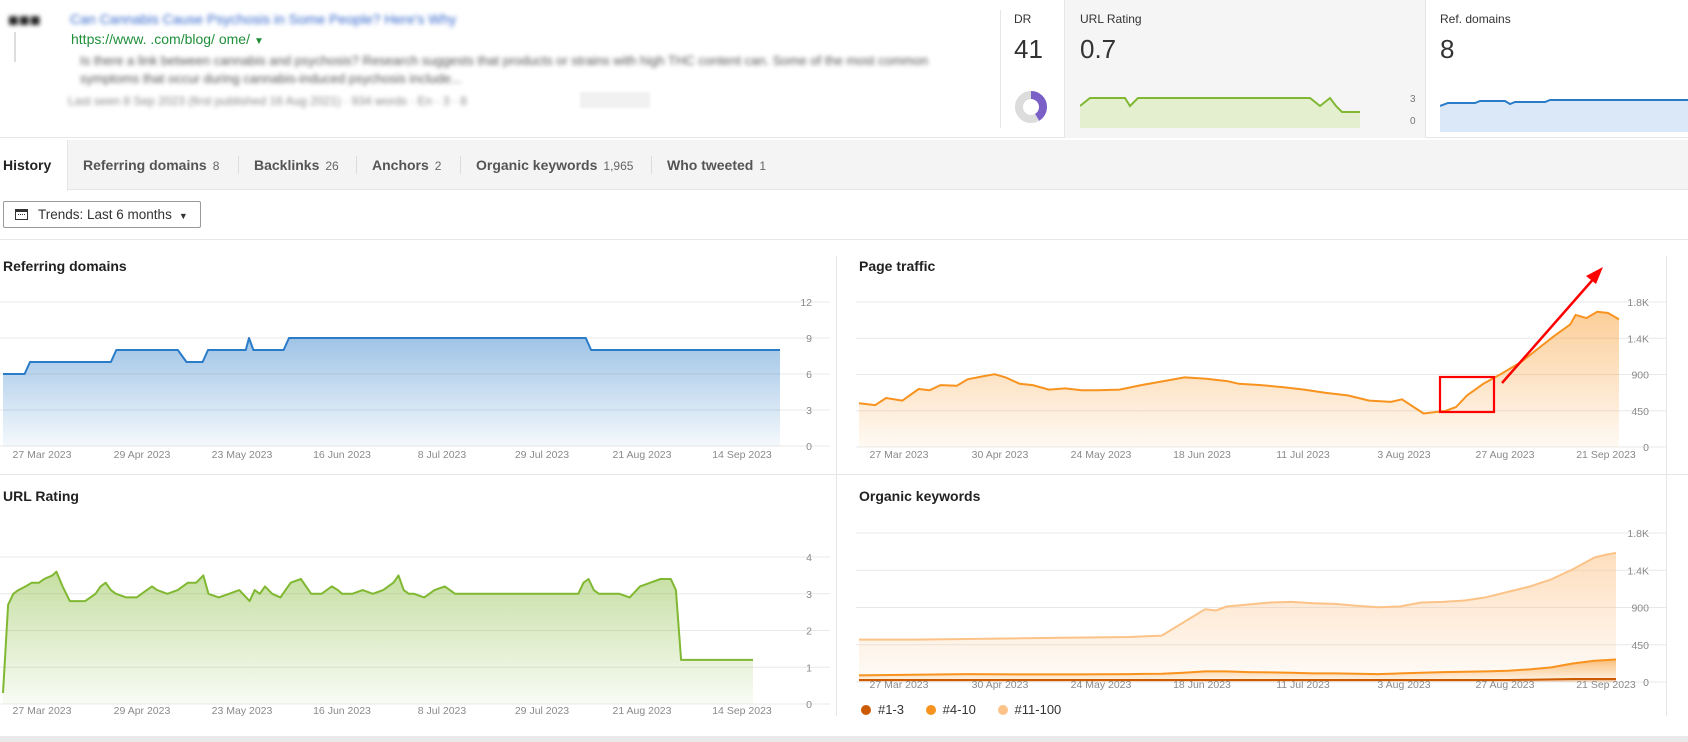 The width and height of the screenshot is (1688, 742). I want to click on tab-count: 2, so click(438, 166).